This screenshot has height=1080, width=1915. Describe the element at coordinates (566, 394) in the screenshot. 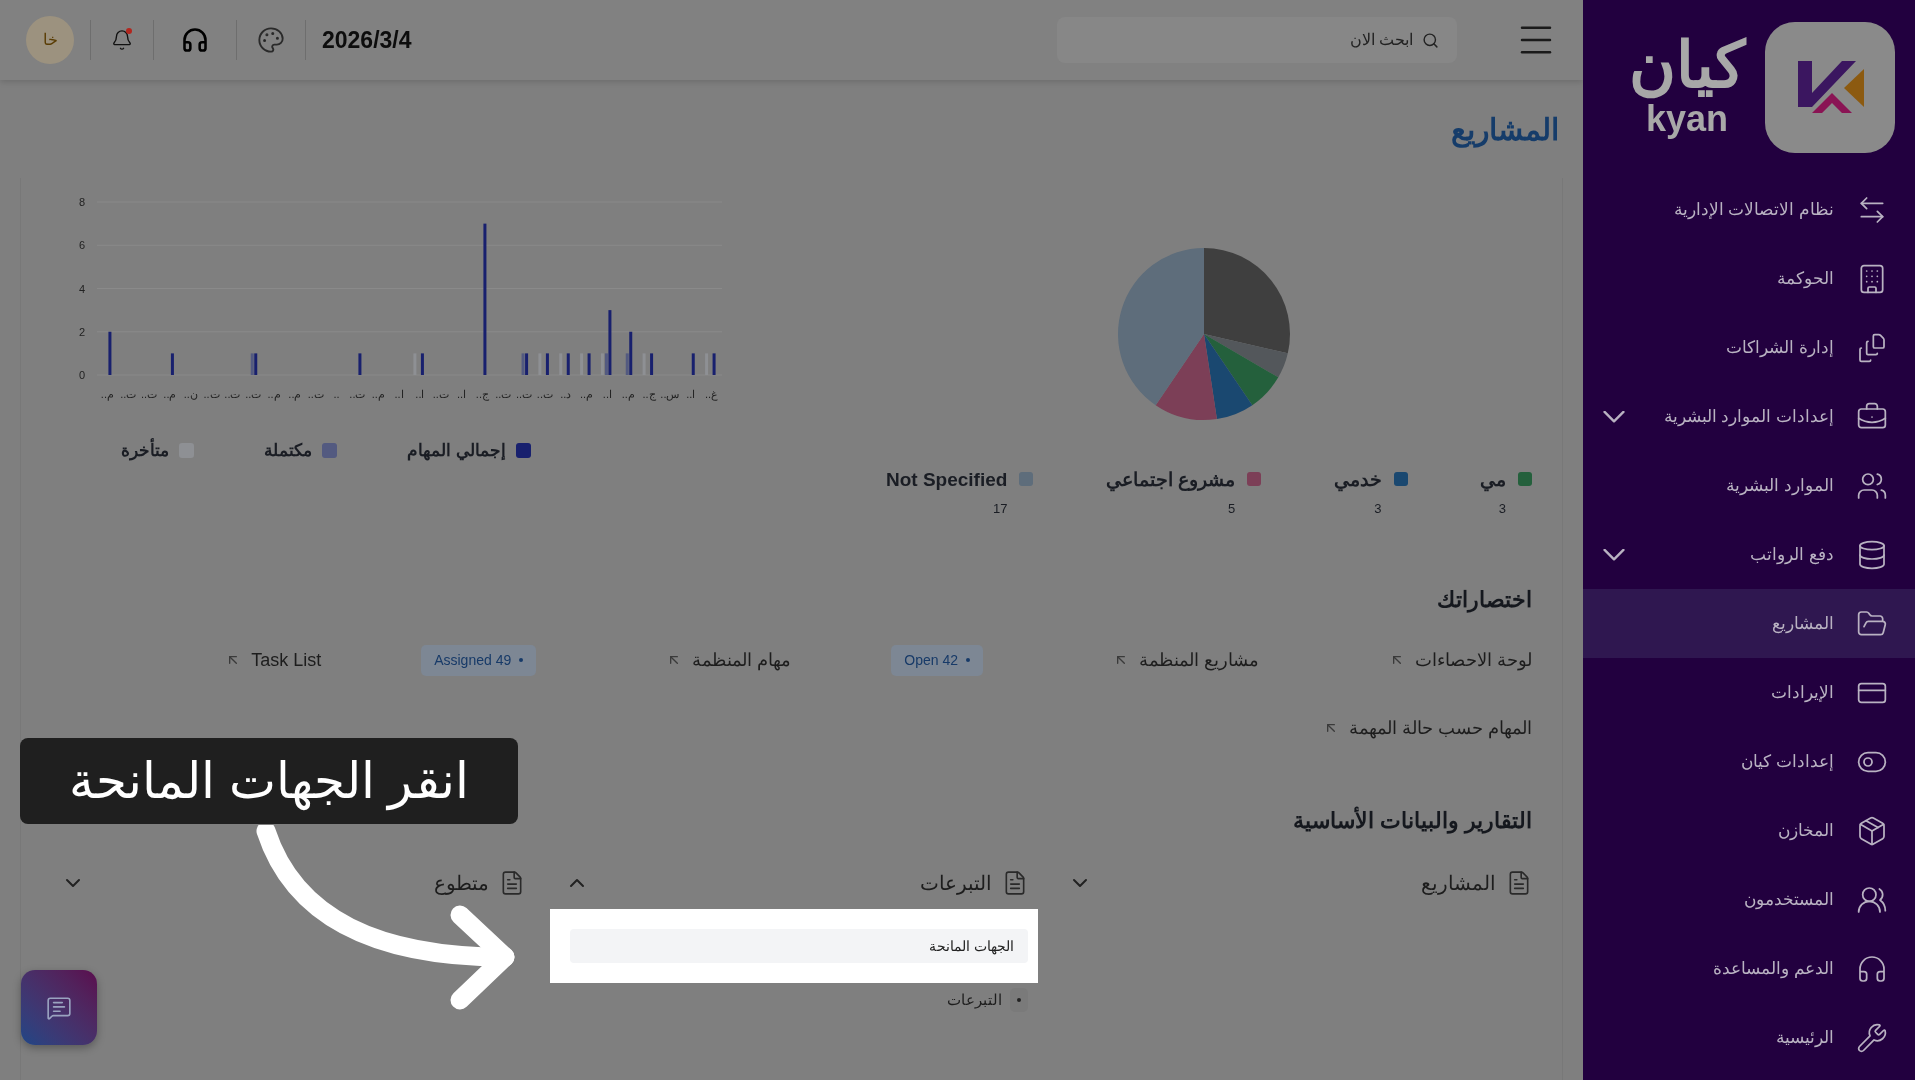

I see `axis-label: د..` at that location.